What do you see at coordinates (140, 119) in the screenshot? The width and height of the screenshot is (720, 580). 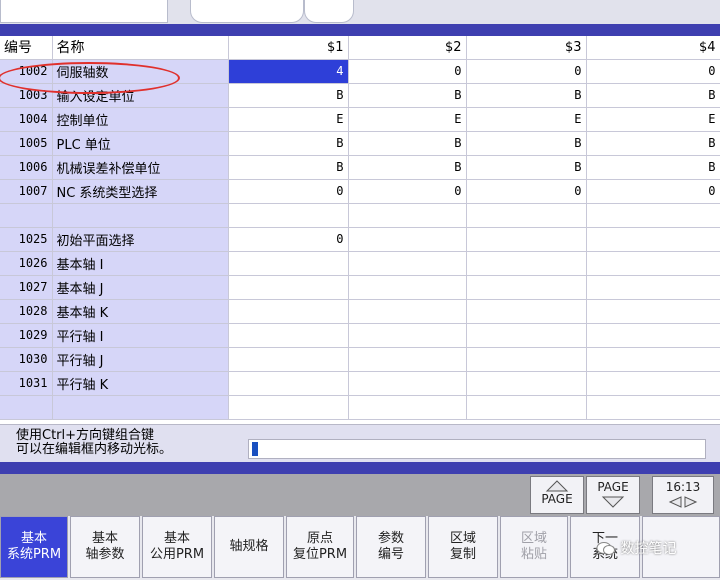 I see `param-name: 控制单位` at bounding box center [140, 119].